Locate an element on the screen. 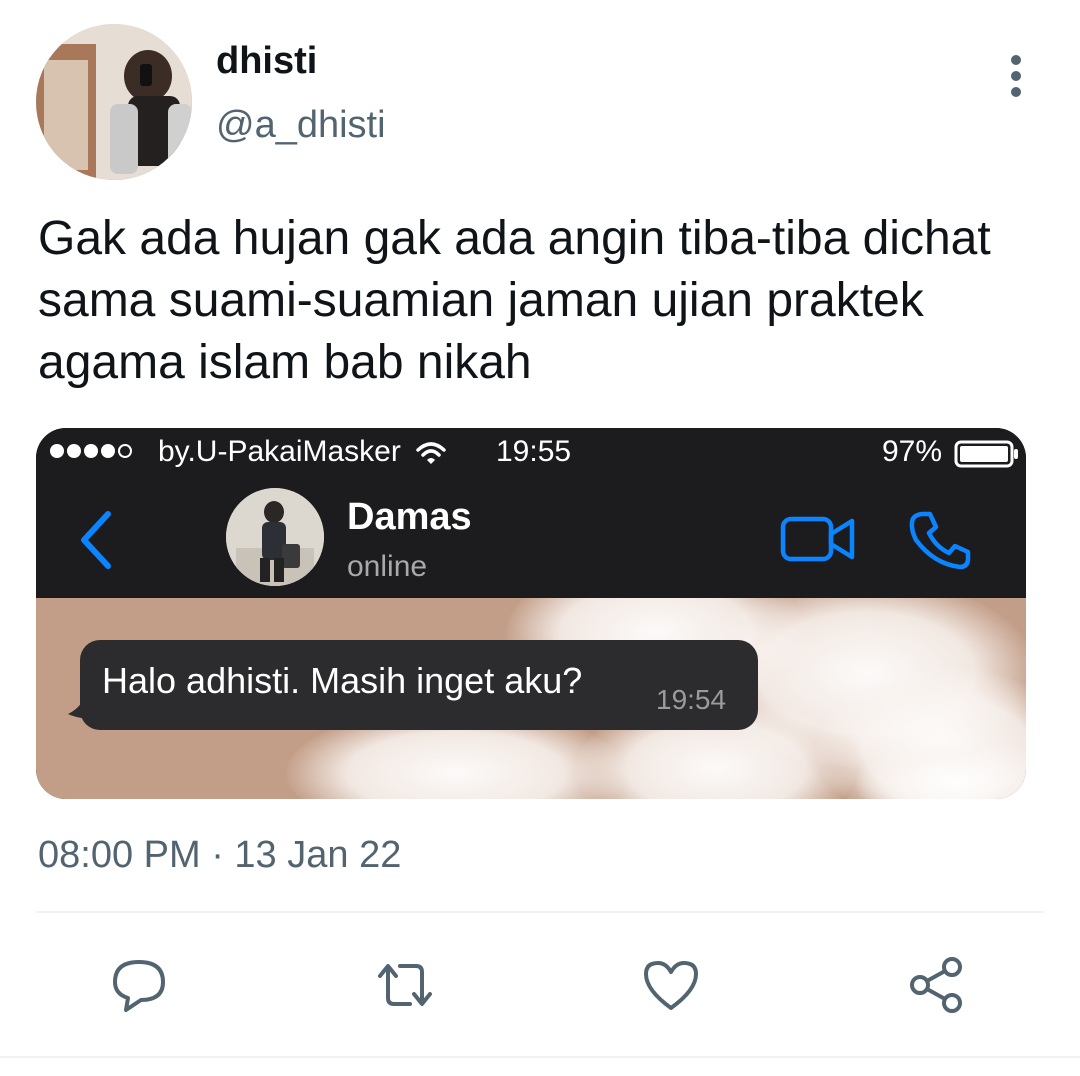 The height and width of the screenshot is (1076, 1080). wifi-icon is located at coordinates (431, 457).